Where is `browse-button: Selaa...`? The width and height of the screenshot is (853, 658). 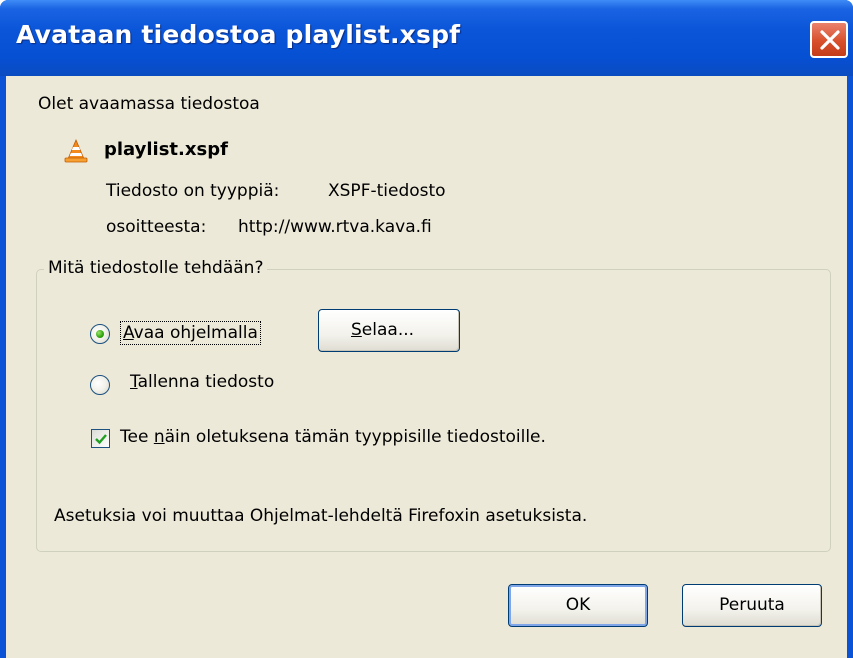 browse-button: Selaa... is located at coordinates (389, 330).